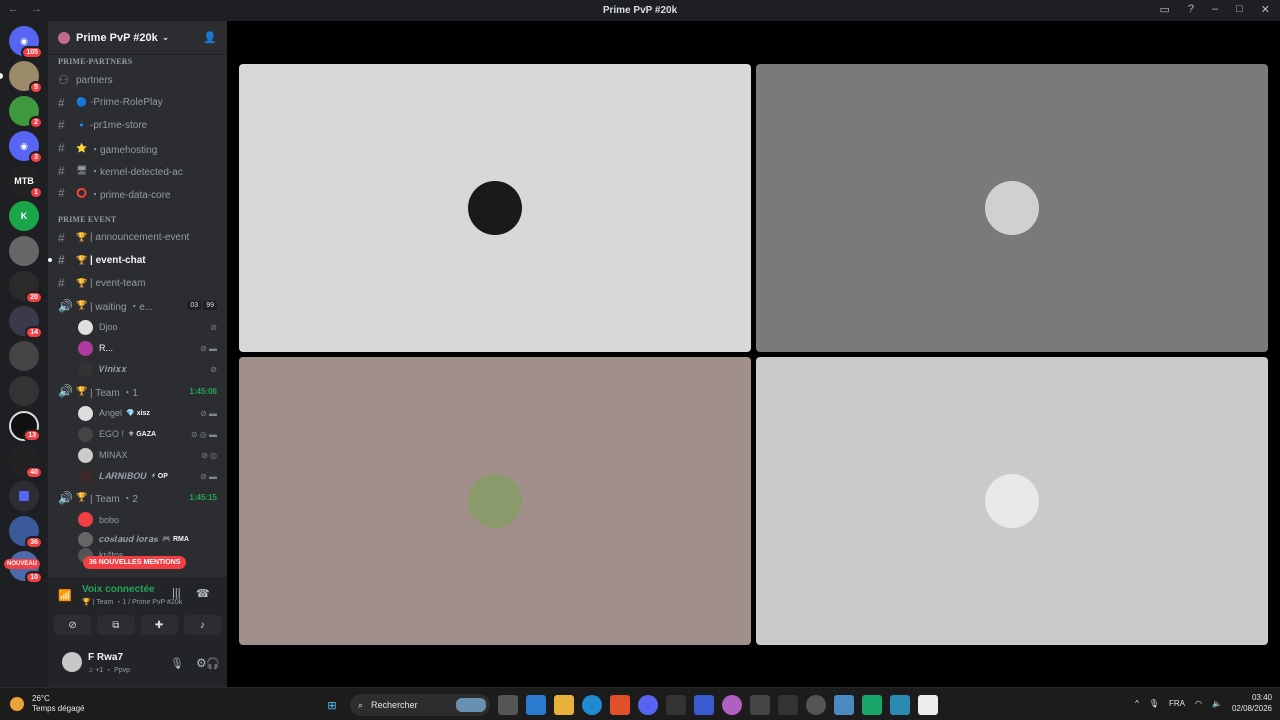 This screenshot has width=1280, height=720. What do you see at coordinates (1265, 9) in the screenshot?
I see `close-button: ✕` at bounding box center [1265, 9].